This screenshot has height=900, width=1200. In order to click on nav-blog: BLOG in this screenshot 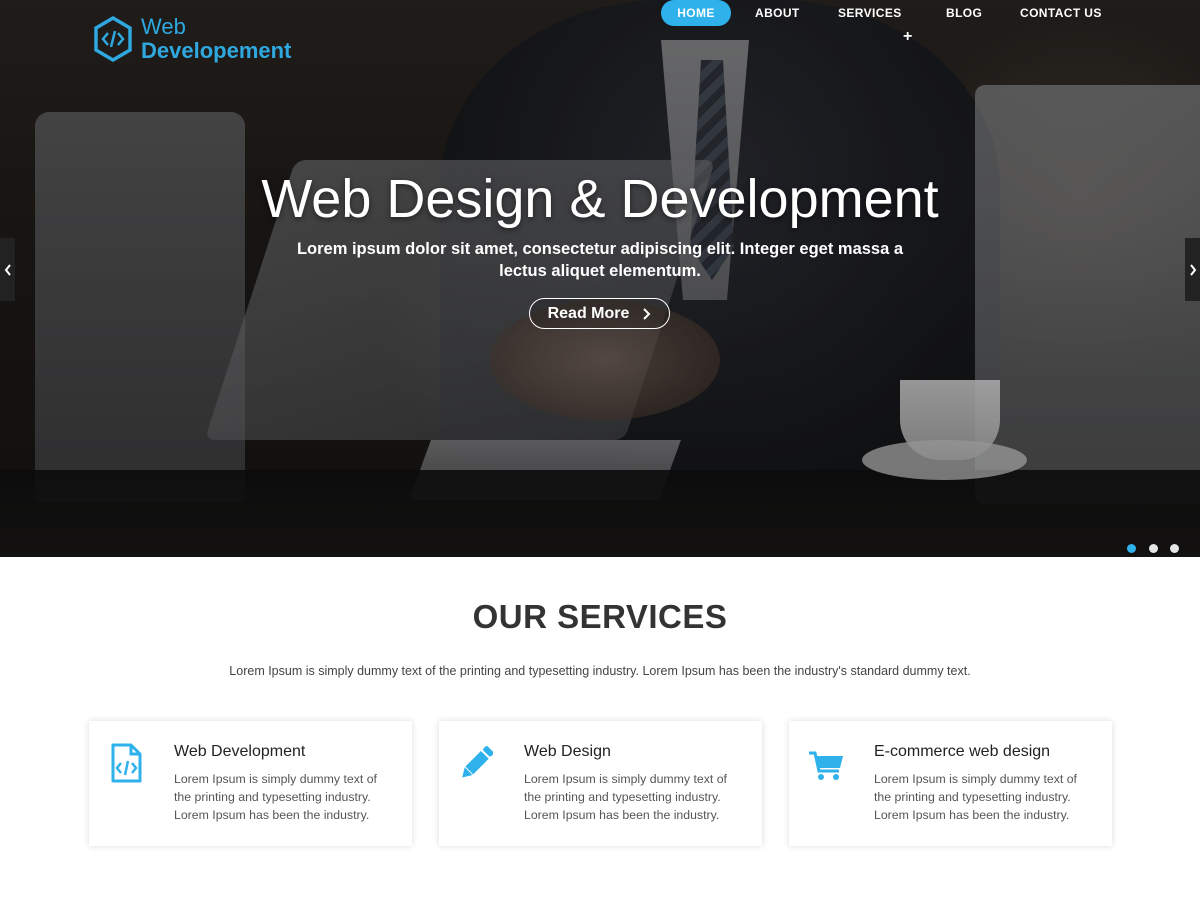, I will do `click(964, 13)`.